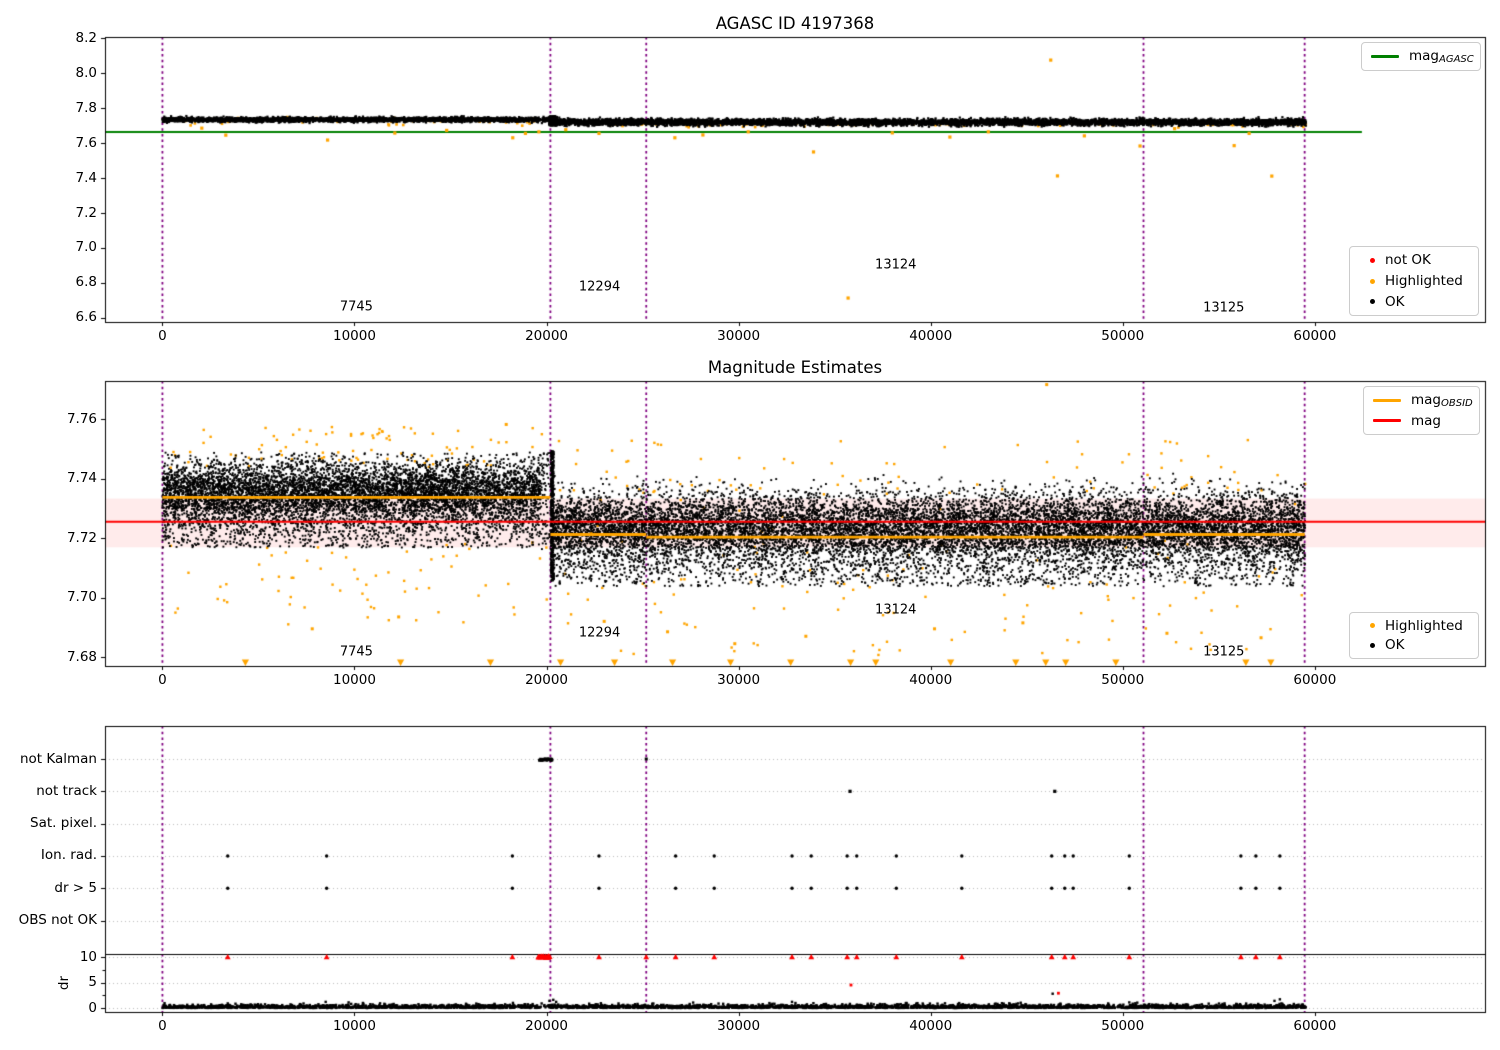 Image resolution: width=1500 pixels, height=1050 pixels. I want to click on legend-label-mag-obsid: magOBSID, so click(1442, 400).